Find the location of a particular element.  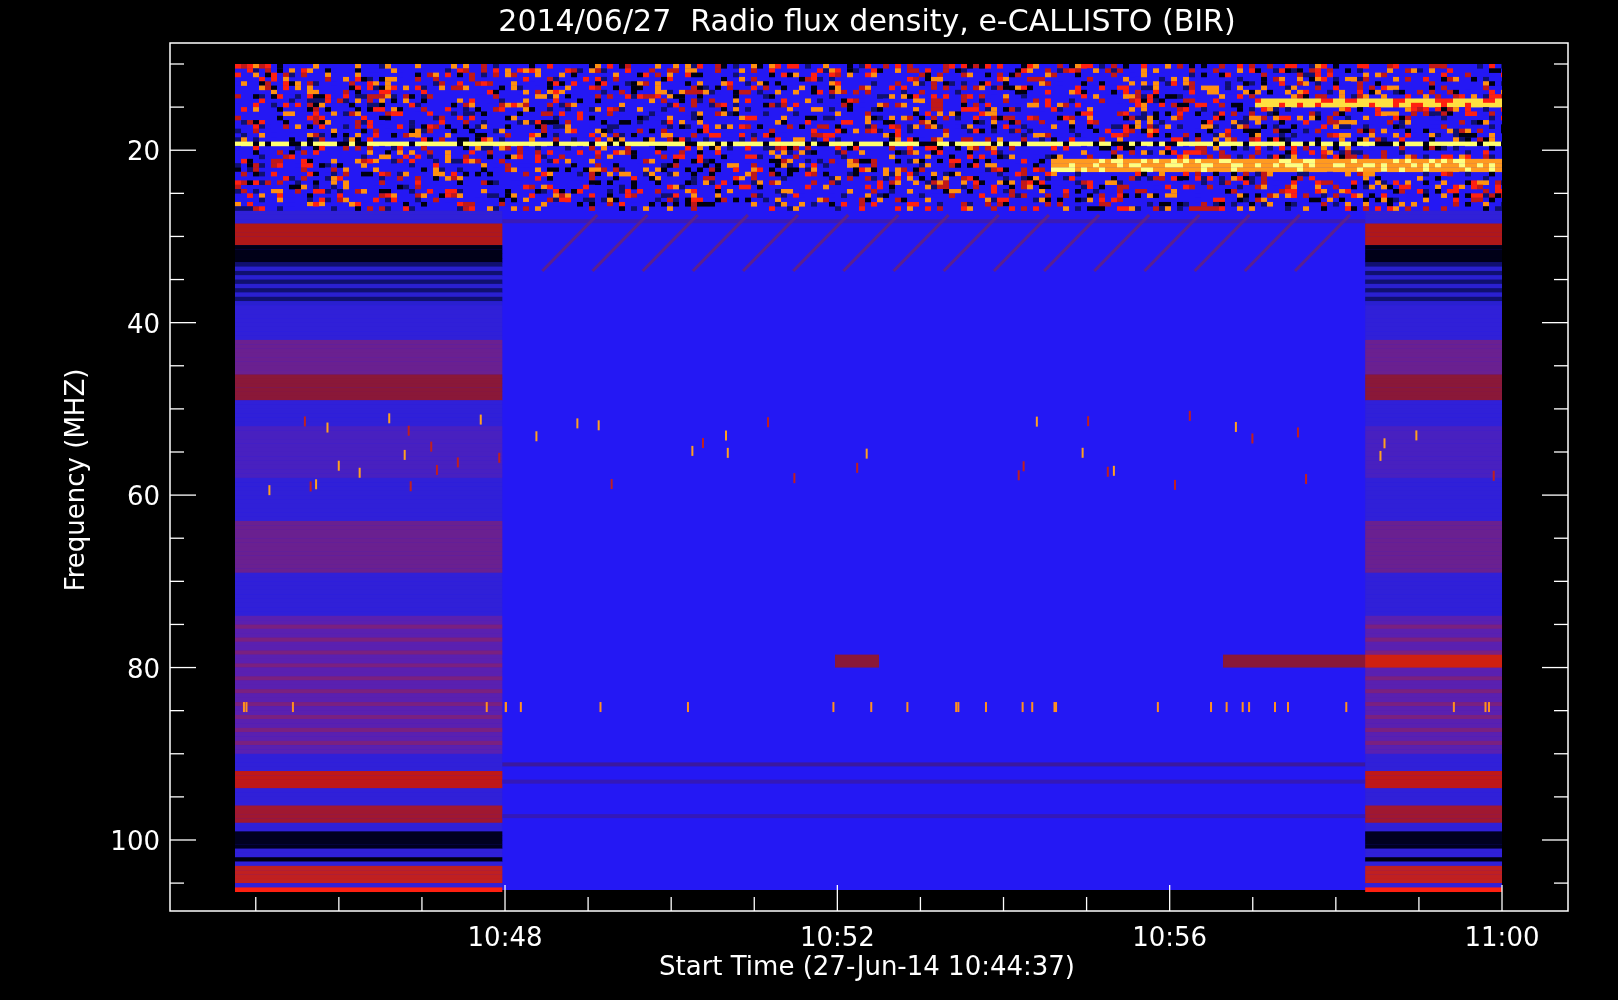

tick-label: 10:56 is located at coordinates (1170, 937).